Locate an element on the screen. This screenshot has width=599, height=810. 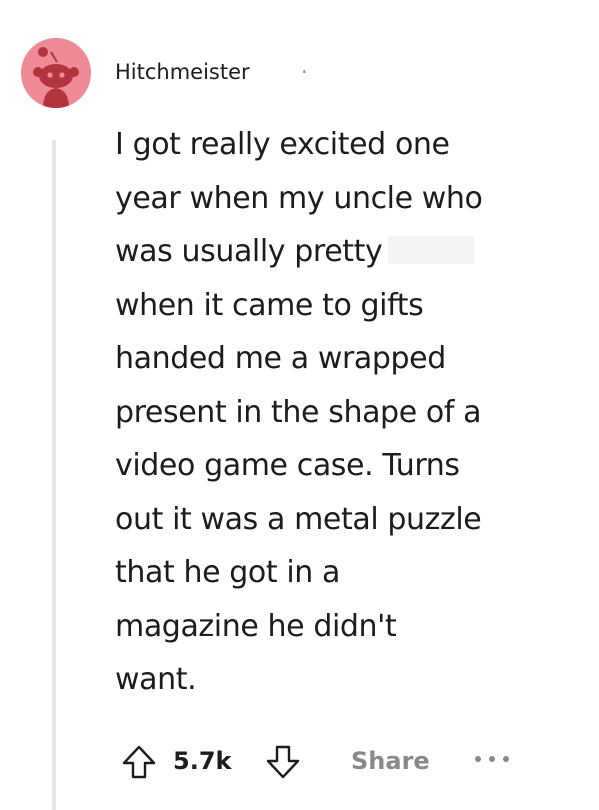
snoo-avatar-icon is located at coordinates (56, 73).